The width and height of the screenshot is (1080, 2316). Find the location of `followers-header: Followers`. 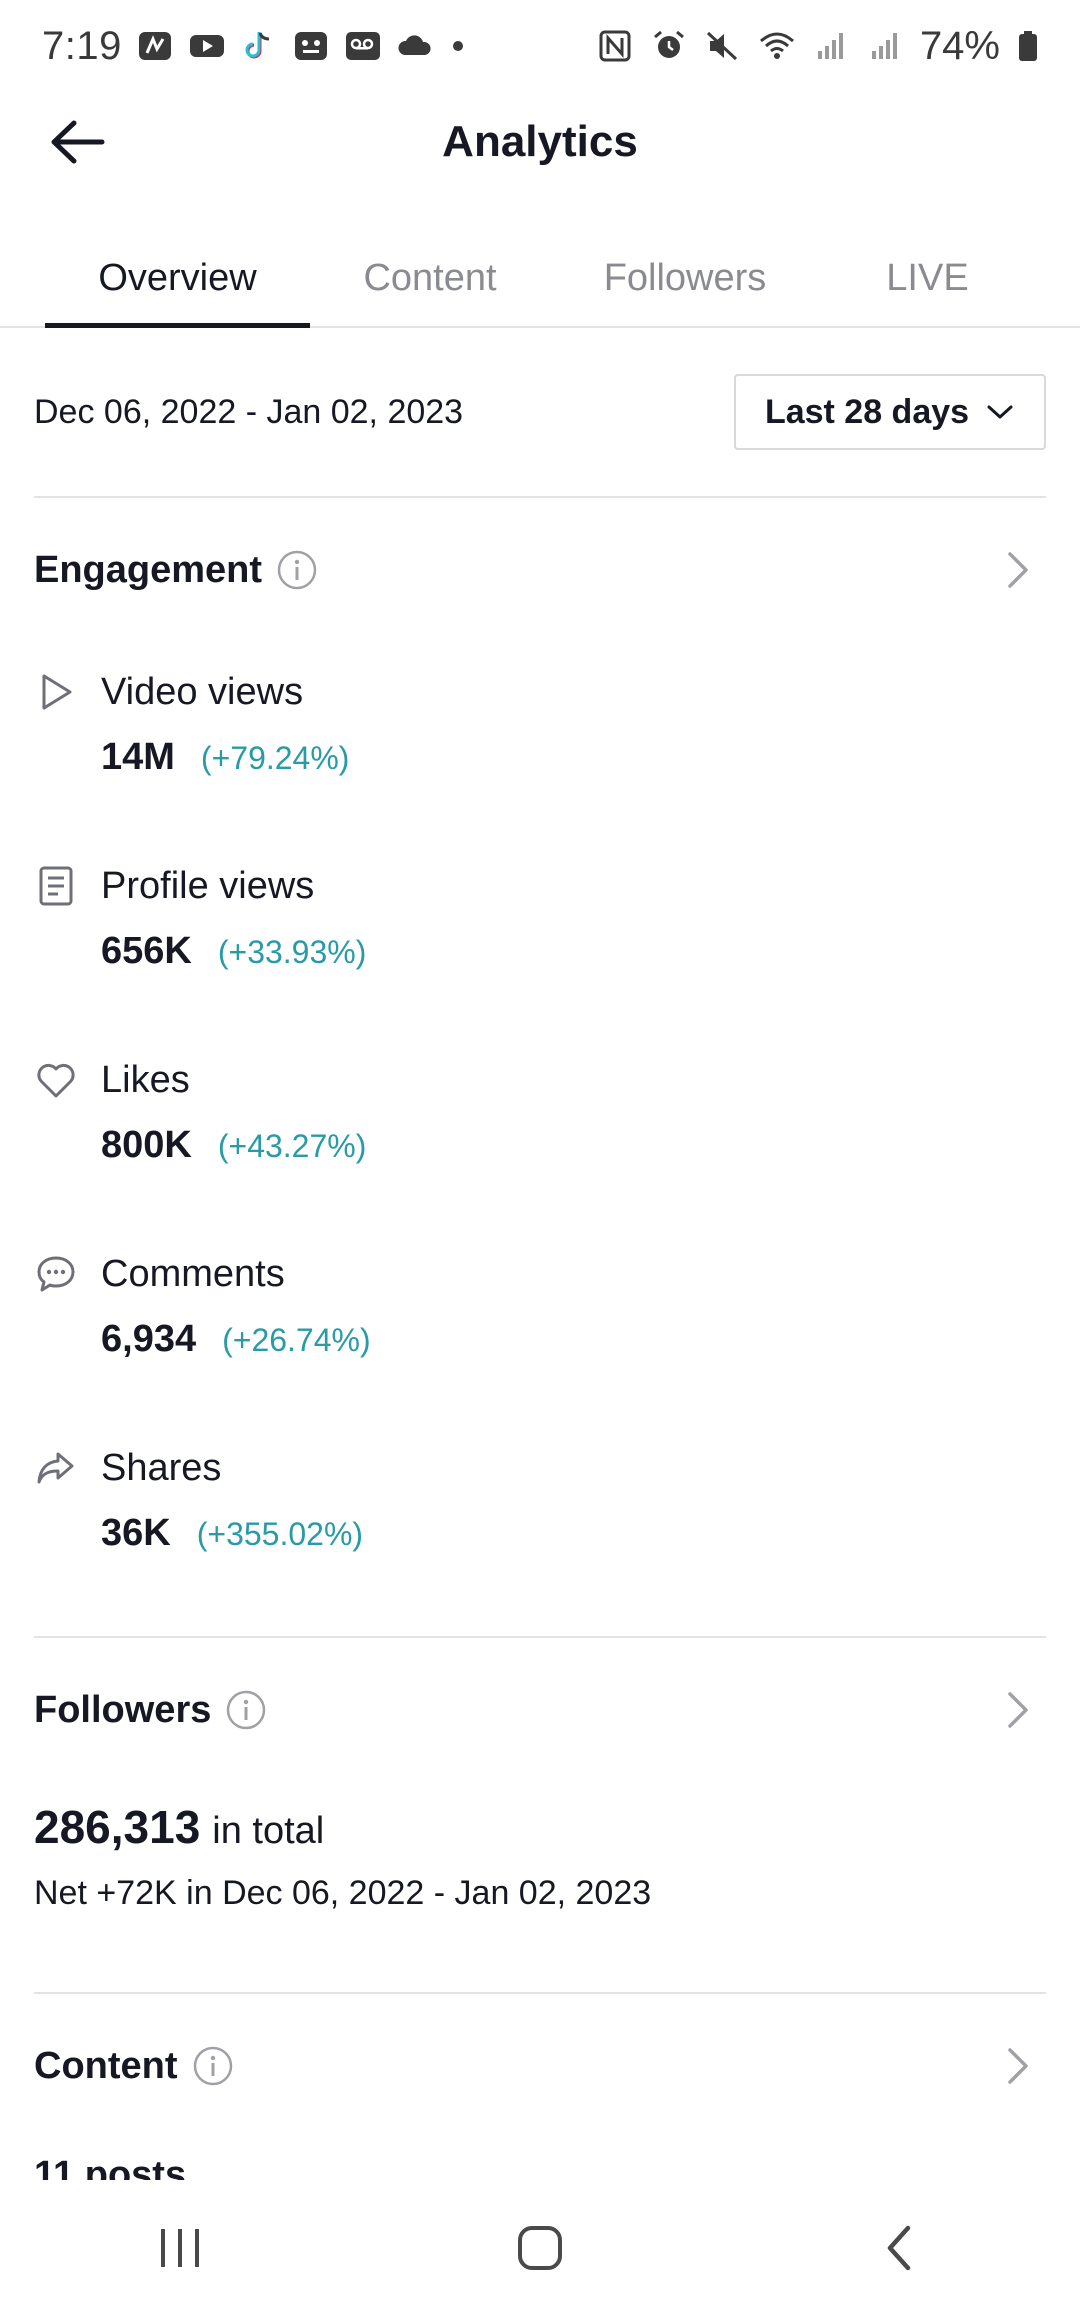

followers-header: Followers is located at coordinates (540, 1710).